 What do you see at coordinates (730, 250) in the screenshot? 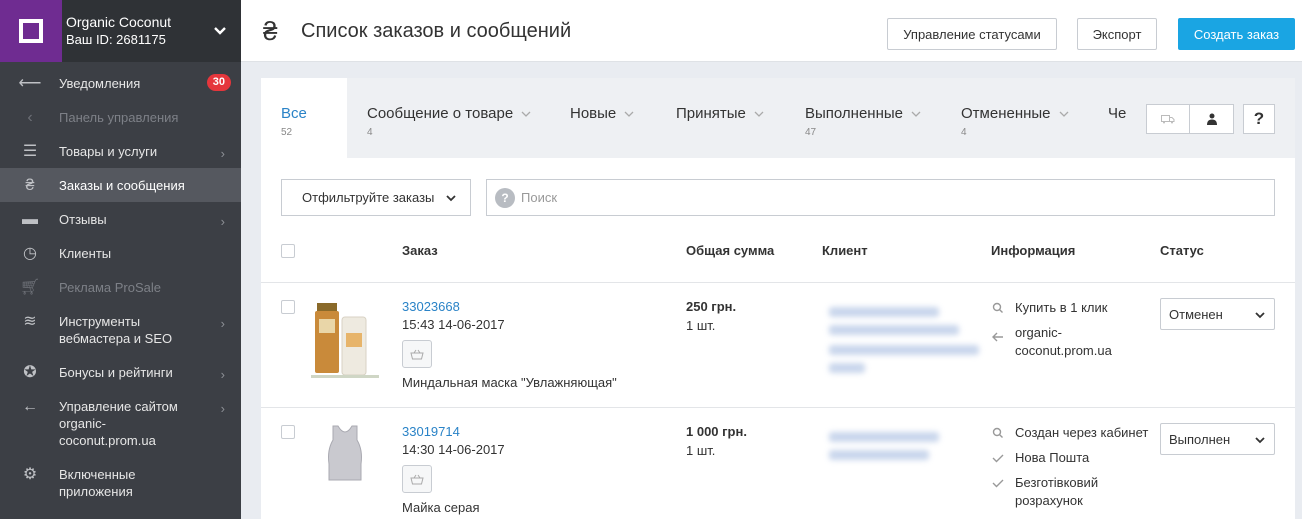
I see `col-sum: Общая сумма` at bounding box center [730, 250].